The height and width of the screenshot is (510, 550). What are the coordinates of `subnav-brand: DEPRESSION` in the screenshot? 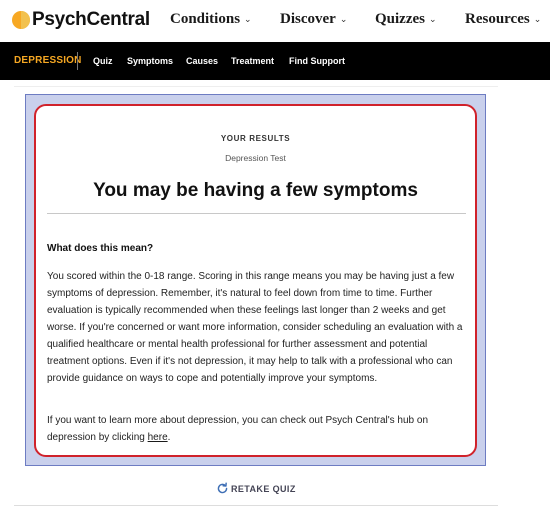 It's located at (48, 60).